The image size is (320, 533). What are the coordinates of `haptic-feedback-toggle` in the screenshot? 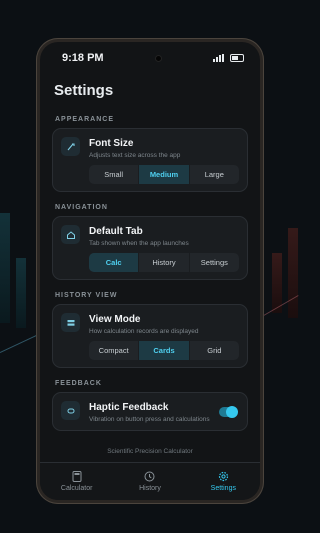 It's located at (228, 412).